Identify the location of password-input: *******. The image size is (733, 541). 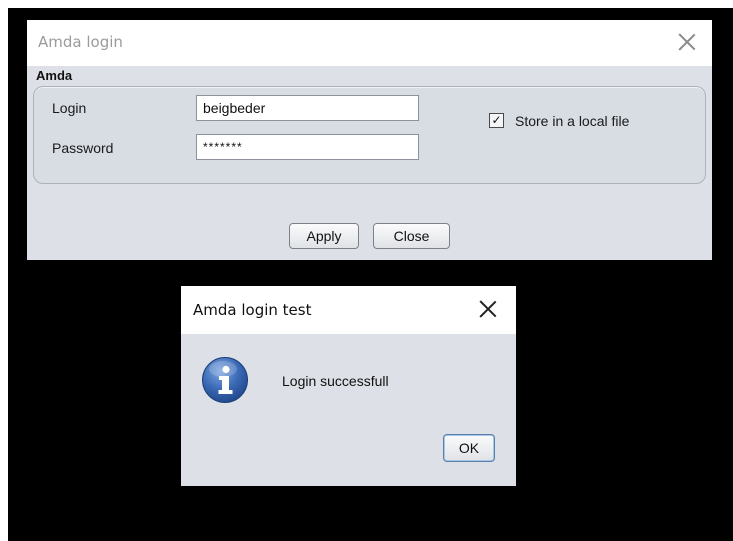
(307, 147).